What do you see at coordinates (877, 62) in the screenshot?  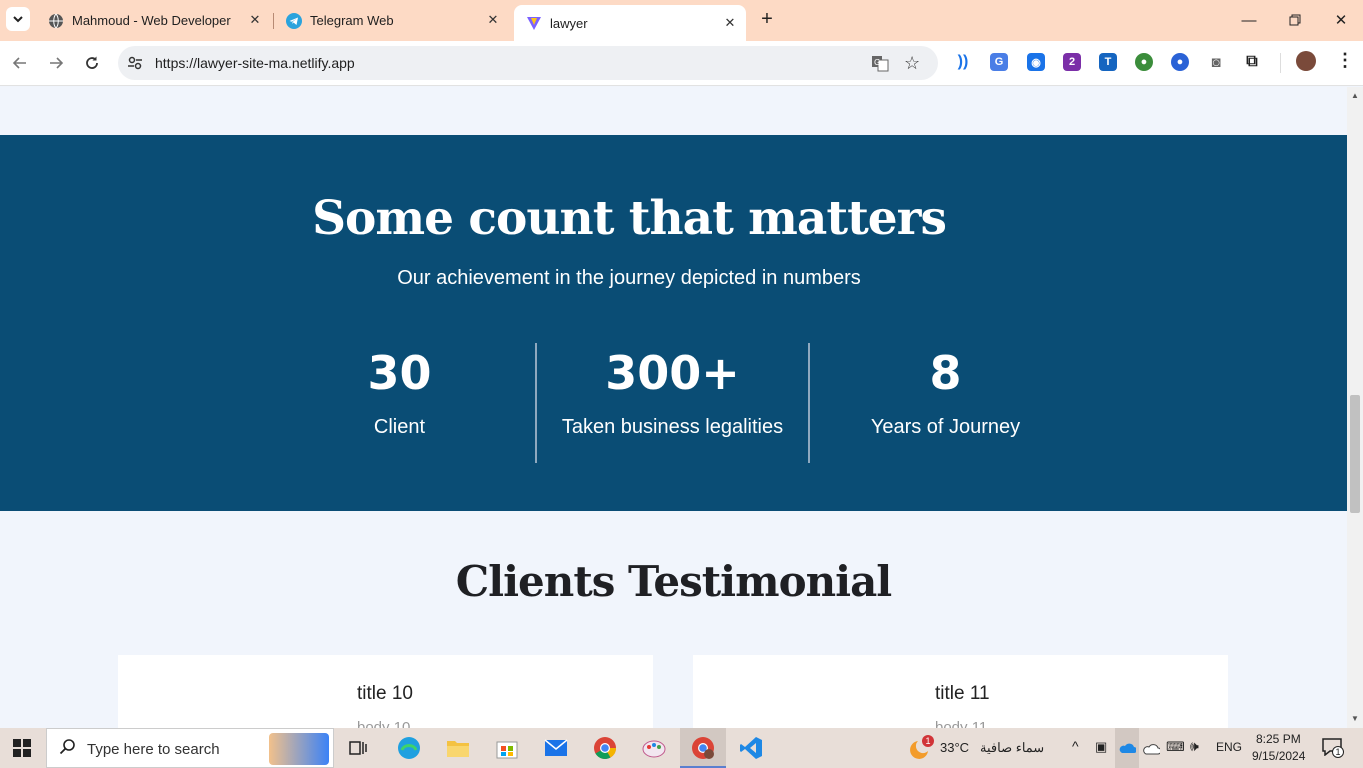 I see `svg-text: G` at bounding box center [877, 62].